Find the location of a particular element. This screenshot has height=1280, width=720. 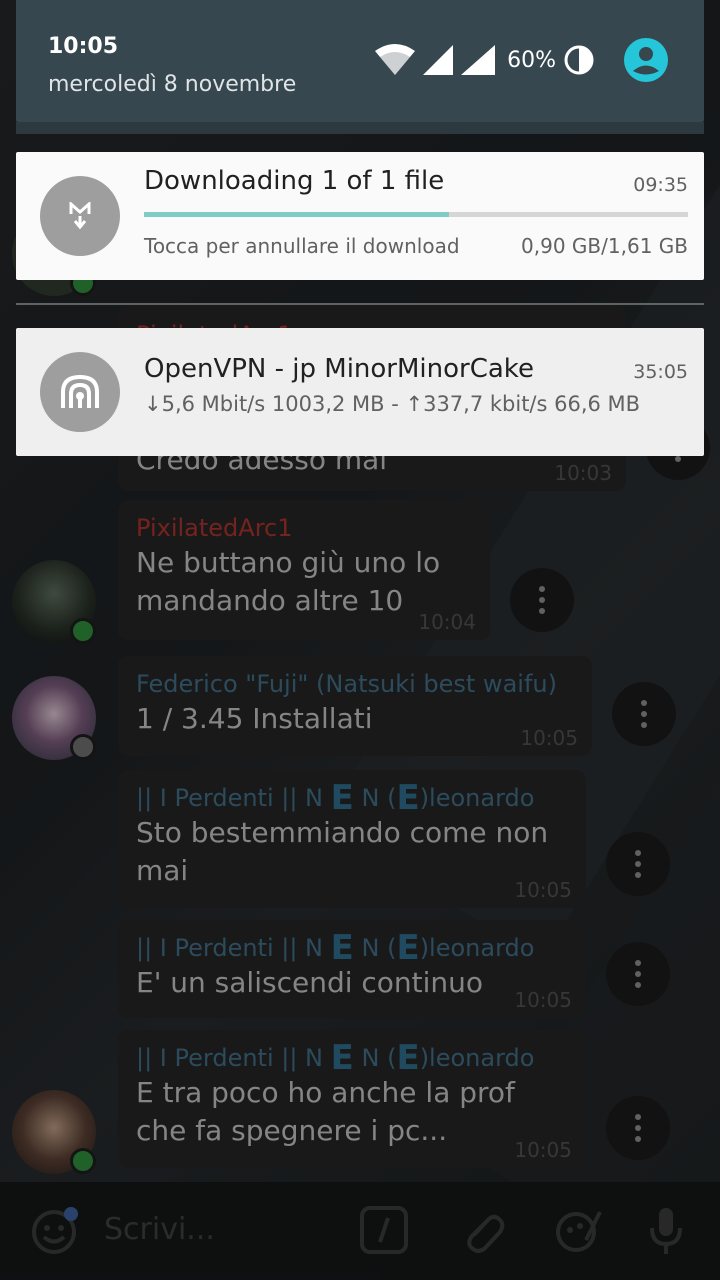

progress-fill is located at coordinates (296, 214).